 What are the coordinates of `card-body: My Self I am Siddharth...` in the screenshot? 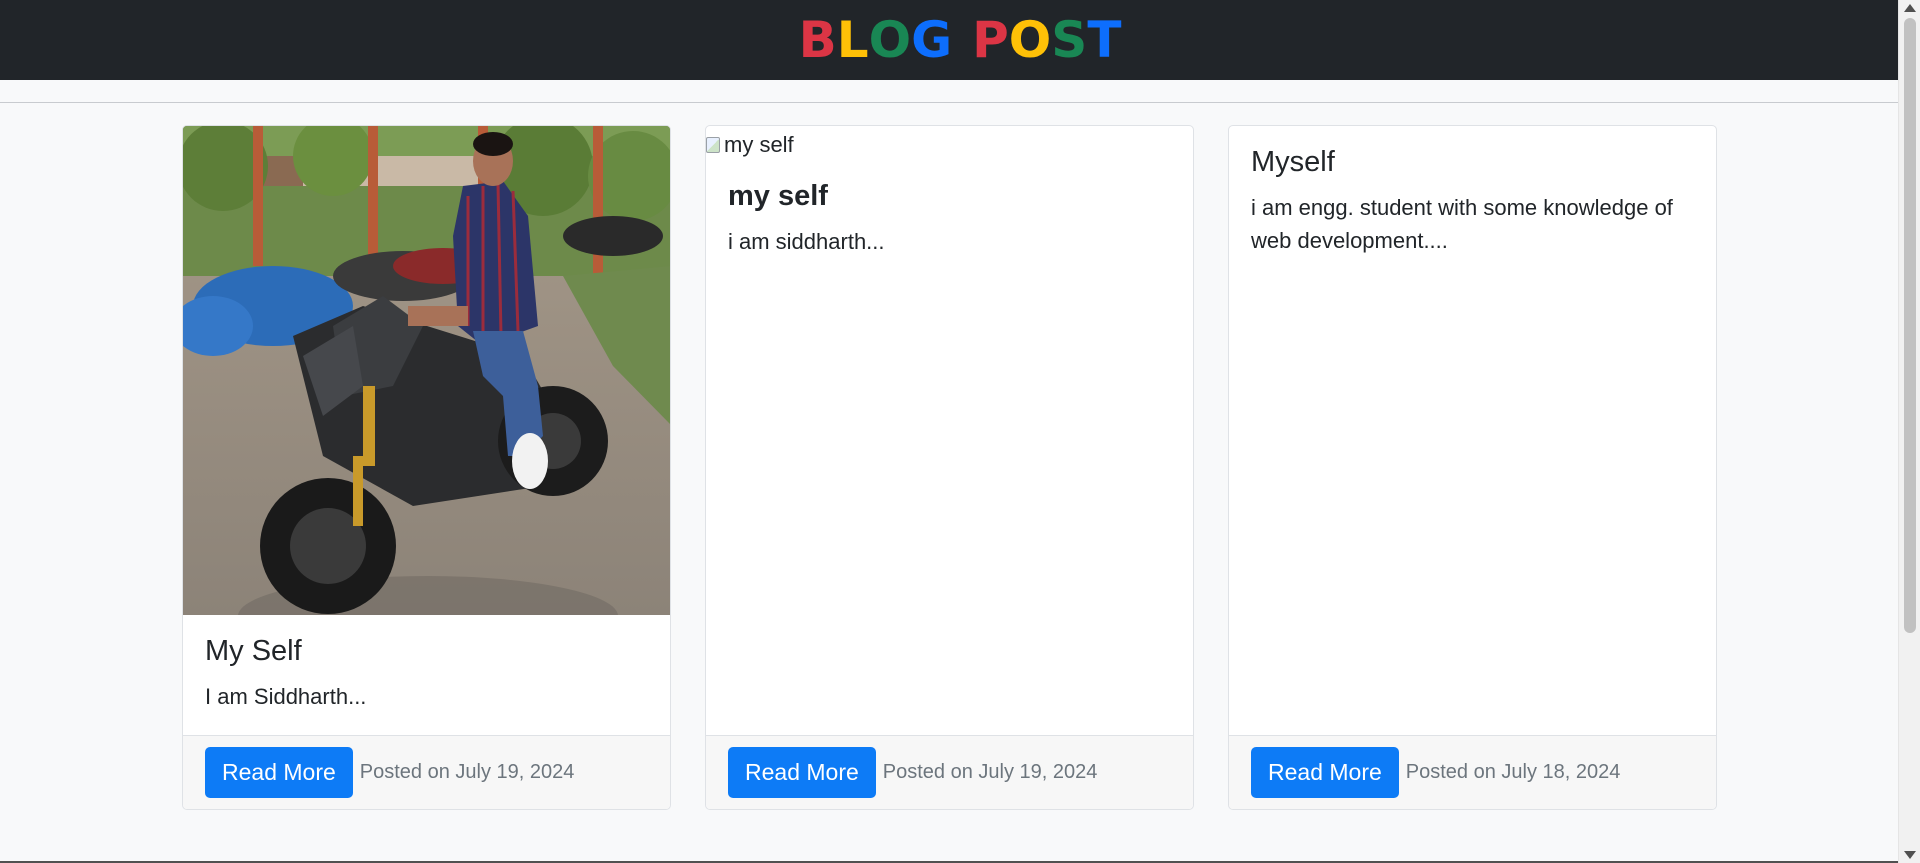 It's located at (426, 675).